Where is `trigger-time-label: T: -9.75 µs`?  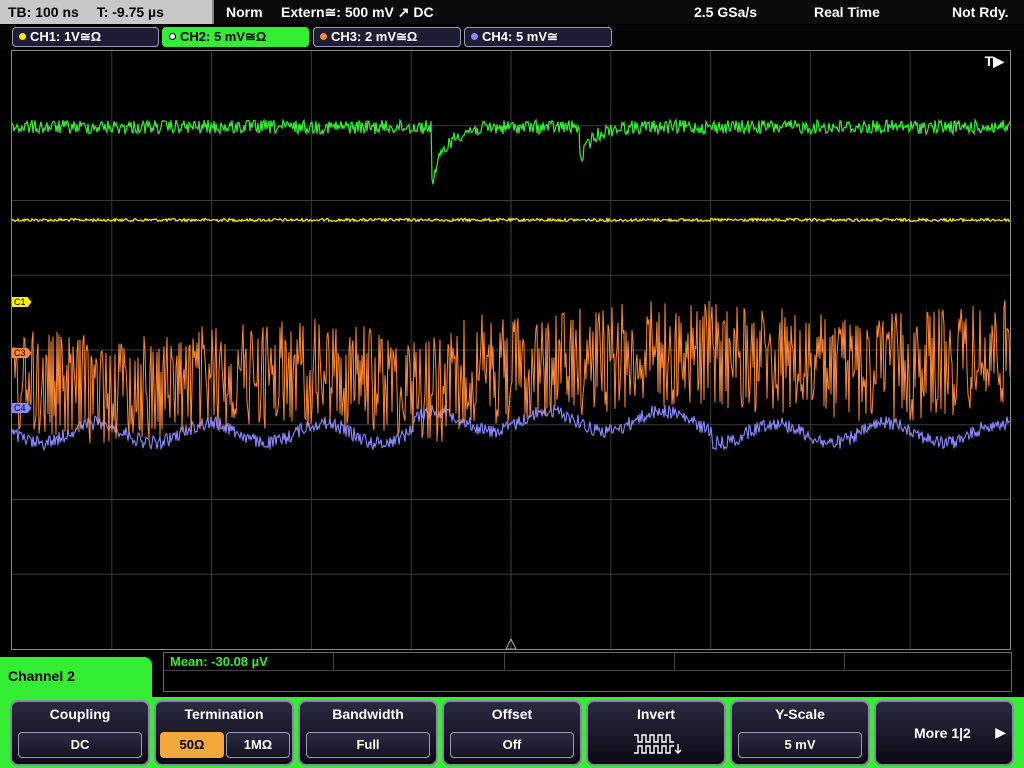
trigger-time-label: T: -9.75 µs is located at coordinates (130, 12).